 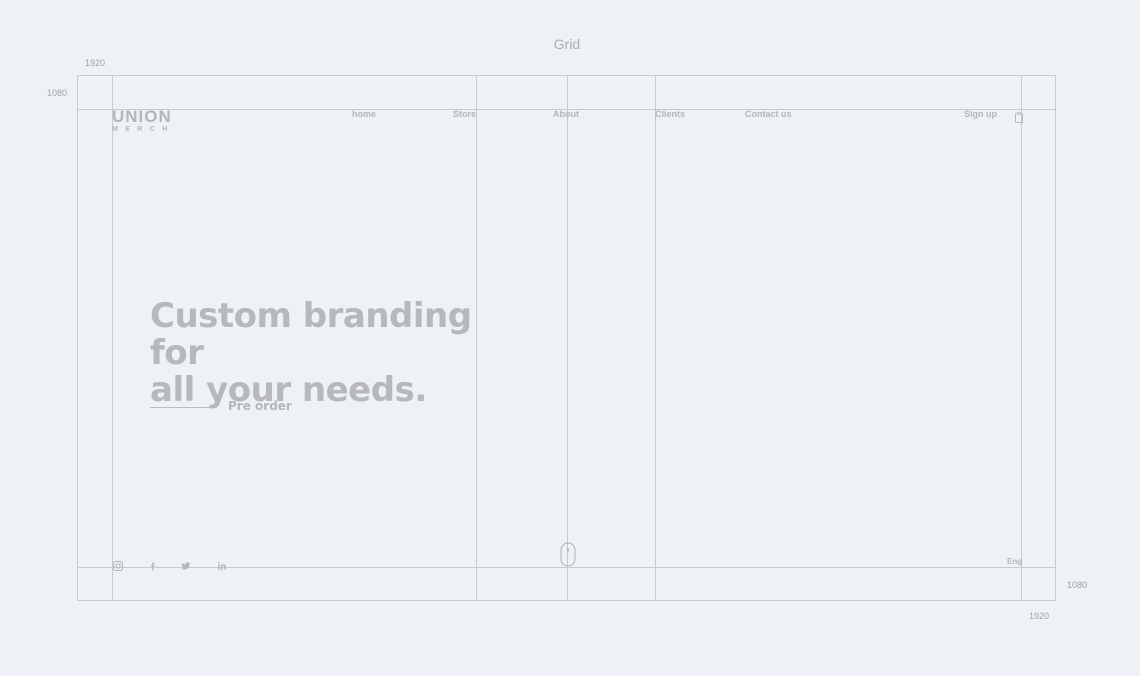 I want to click on facebook-icon, so click(x=153, y=564).